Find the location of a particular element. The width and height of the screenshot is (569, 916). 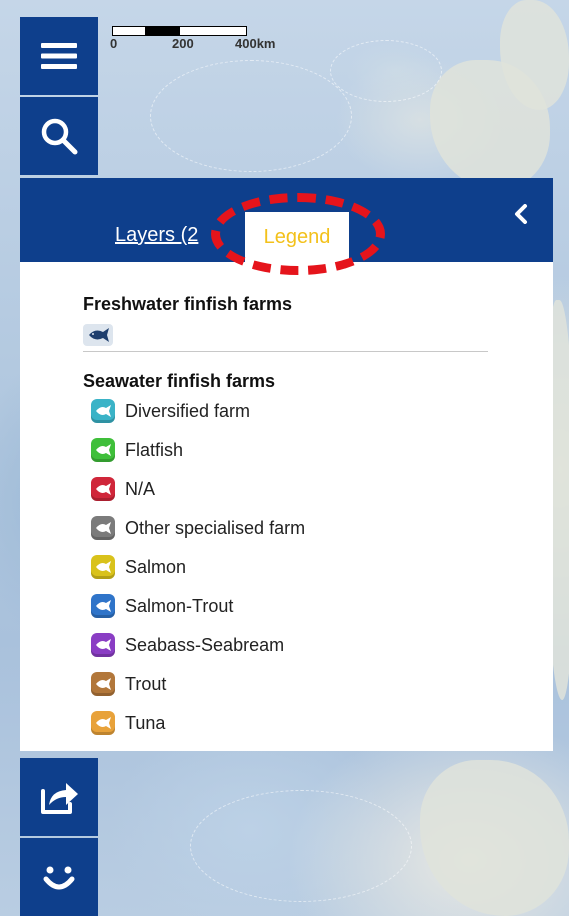

smiley-icon is located at coordinates (59, 878).